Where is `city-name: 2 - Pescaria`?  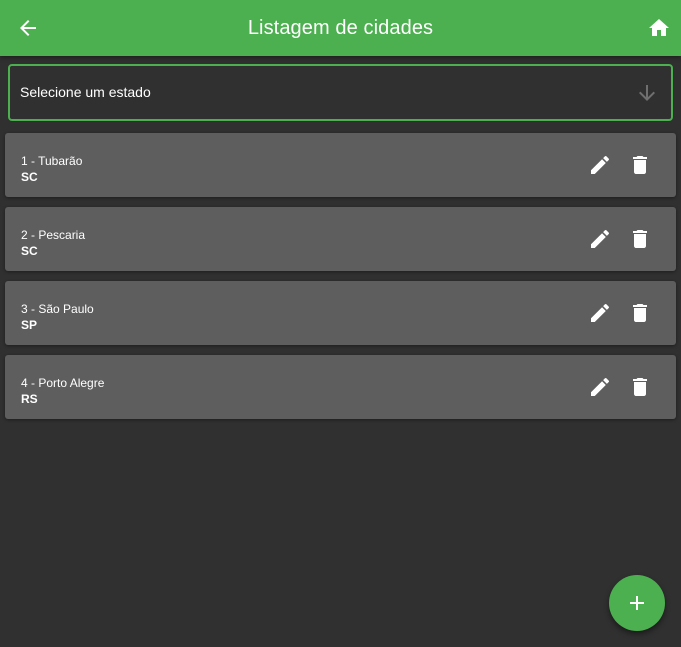 city-name: 2 - Pescaria is located at coordinates (53, 235).